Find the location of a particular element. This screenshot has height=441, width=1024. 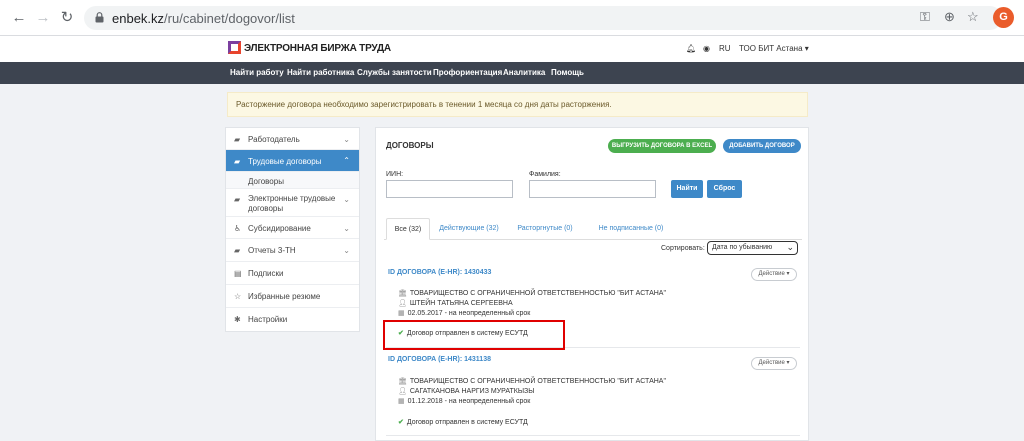

sidebar-item-label: Договоры is located at coordinates (266, 181).